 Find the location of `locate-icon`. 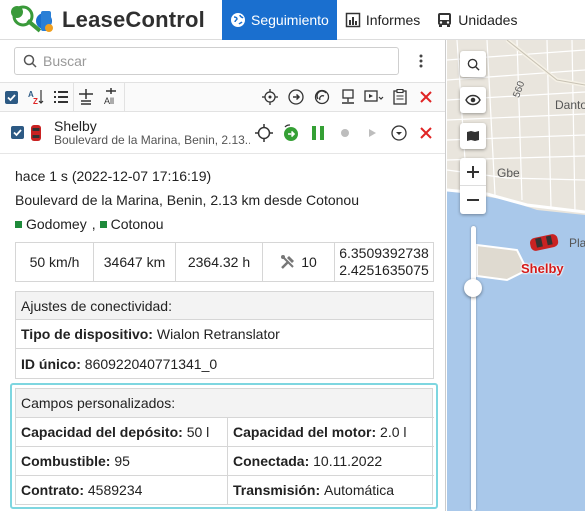

locate-icon is located at coordinates (270, 97).